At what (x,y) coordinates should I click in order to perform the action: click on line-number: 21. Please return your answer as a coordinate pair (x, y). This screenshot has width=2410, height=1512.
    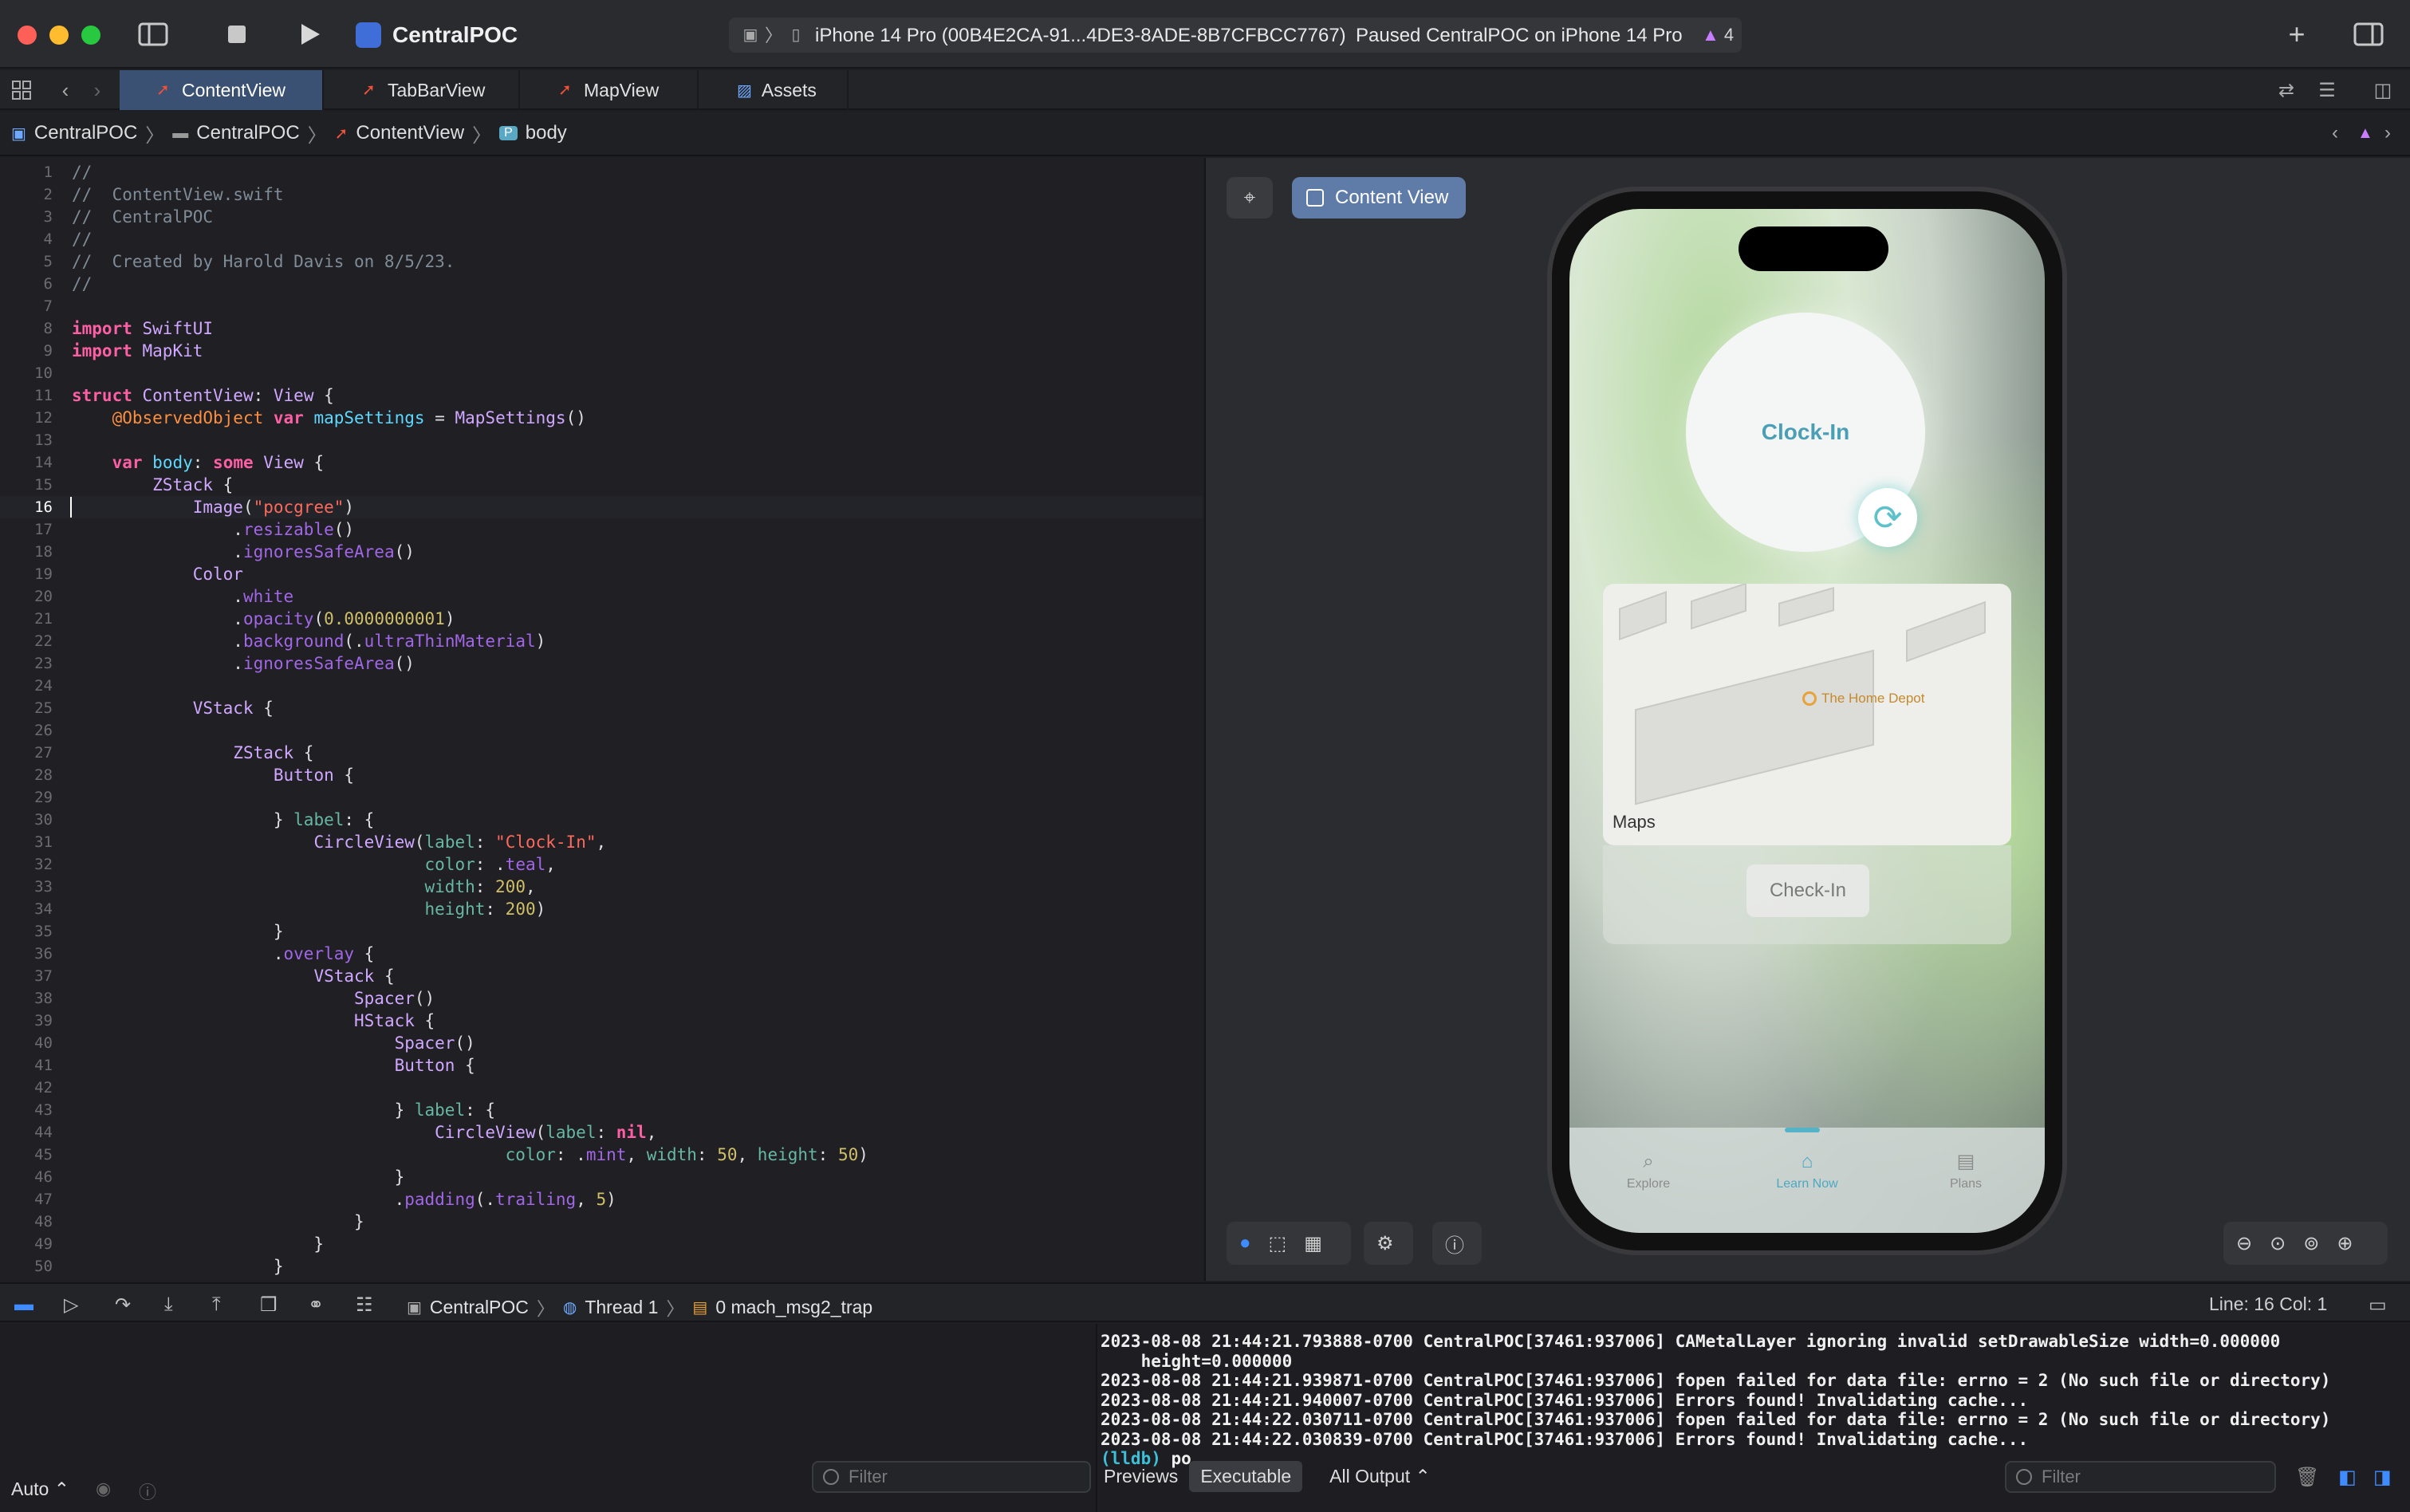
    Looking at the image, I should click on (26, 619).